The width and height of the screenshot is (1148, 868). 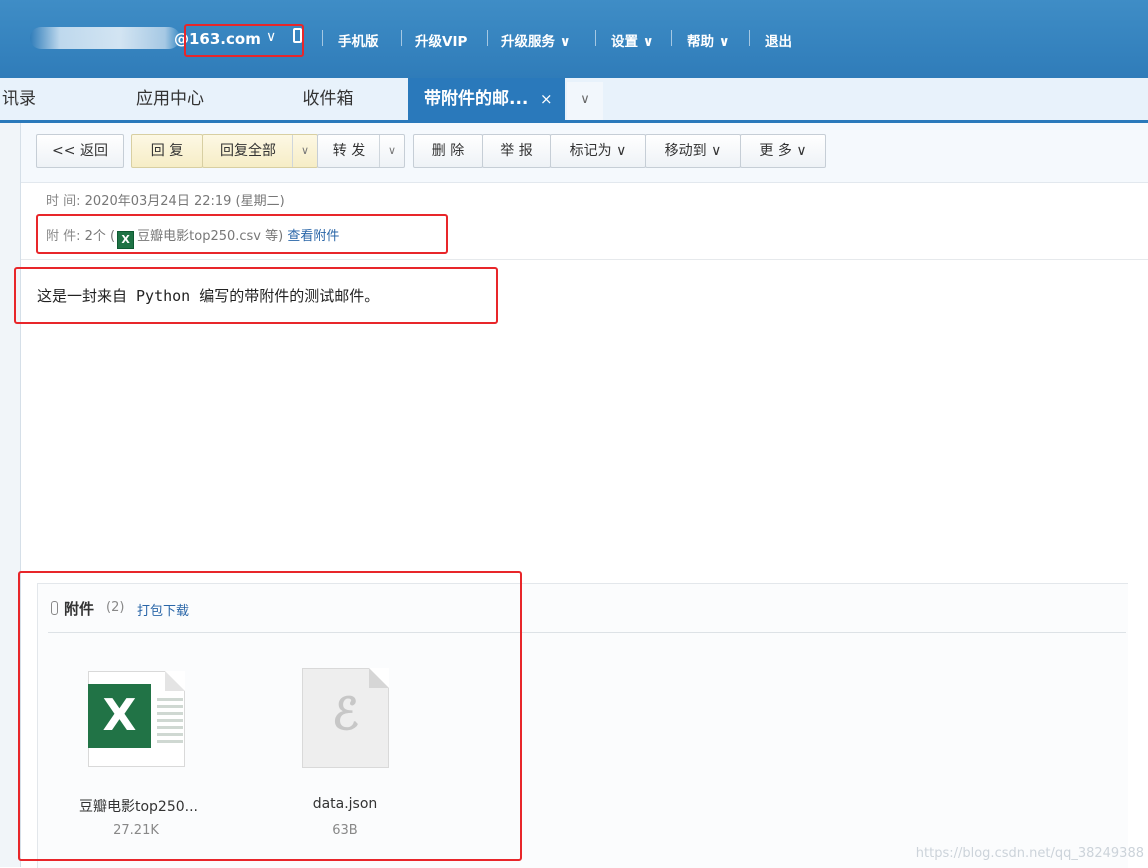 I want to click on excel-file-icon: X, so click(x=136, y=719).